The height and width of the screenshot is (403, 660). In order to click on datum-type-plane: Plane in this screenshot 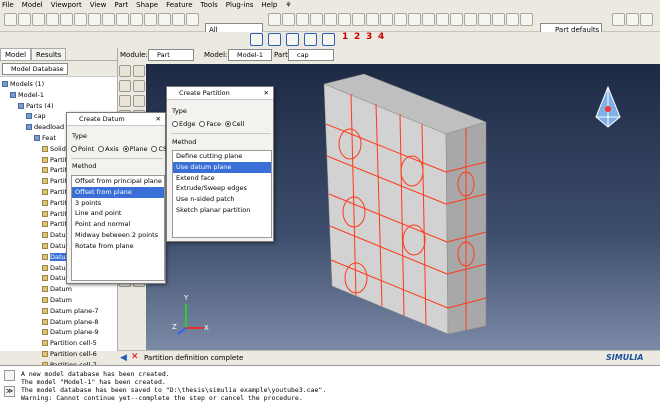, I will do `click(134, 149)`.